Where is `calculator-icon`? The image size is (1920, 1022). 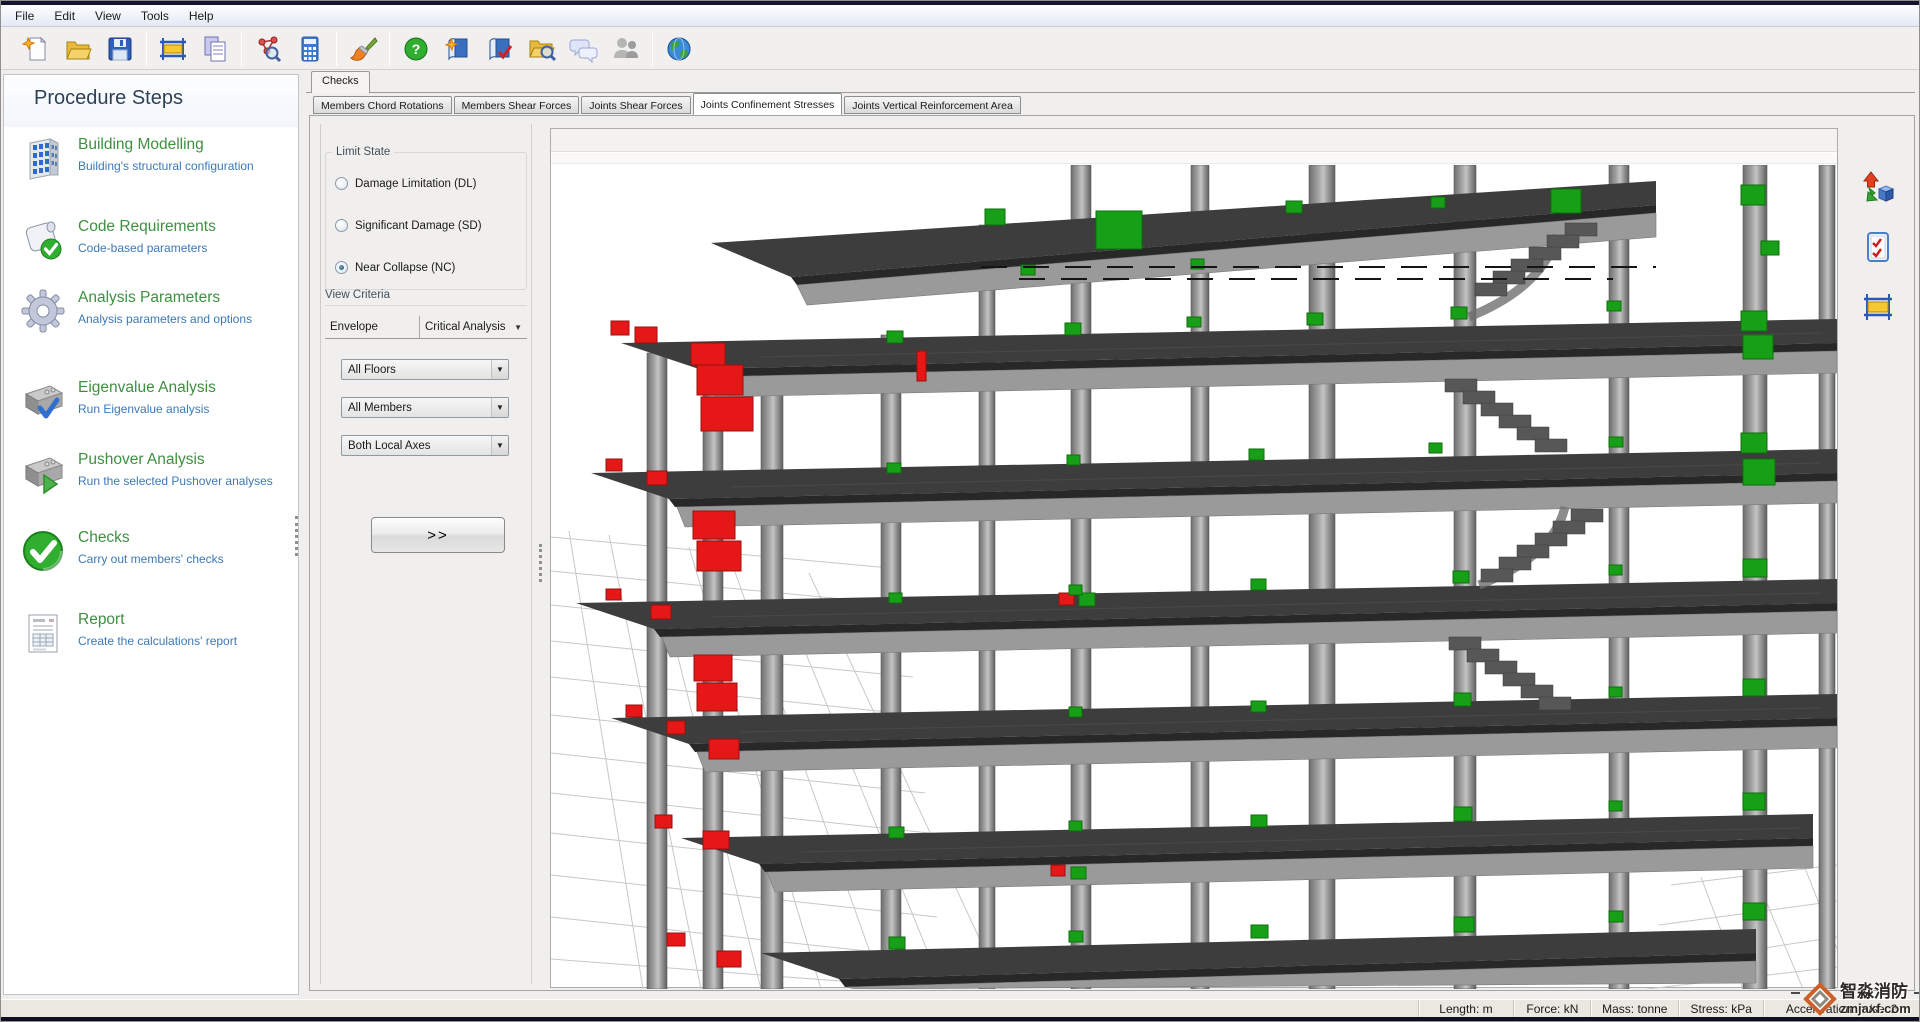 calculator-icon is located at coordinates (310, 49).